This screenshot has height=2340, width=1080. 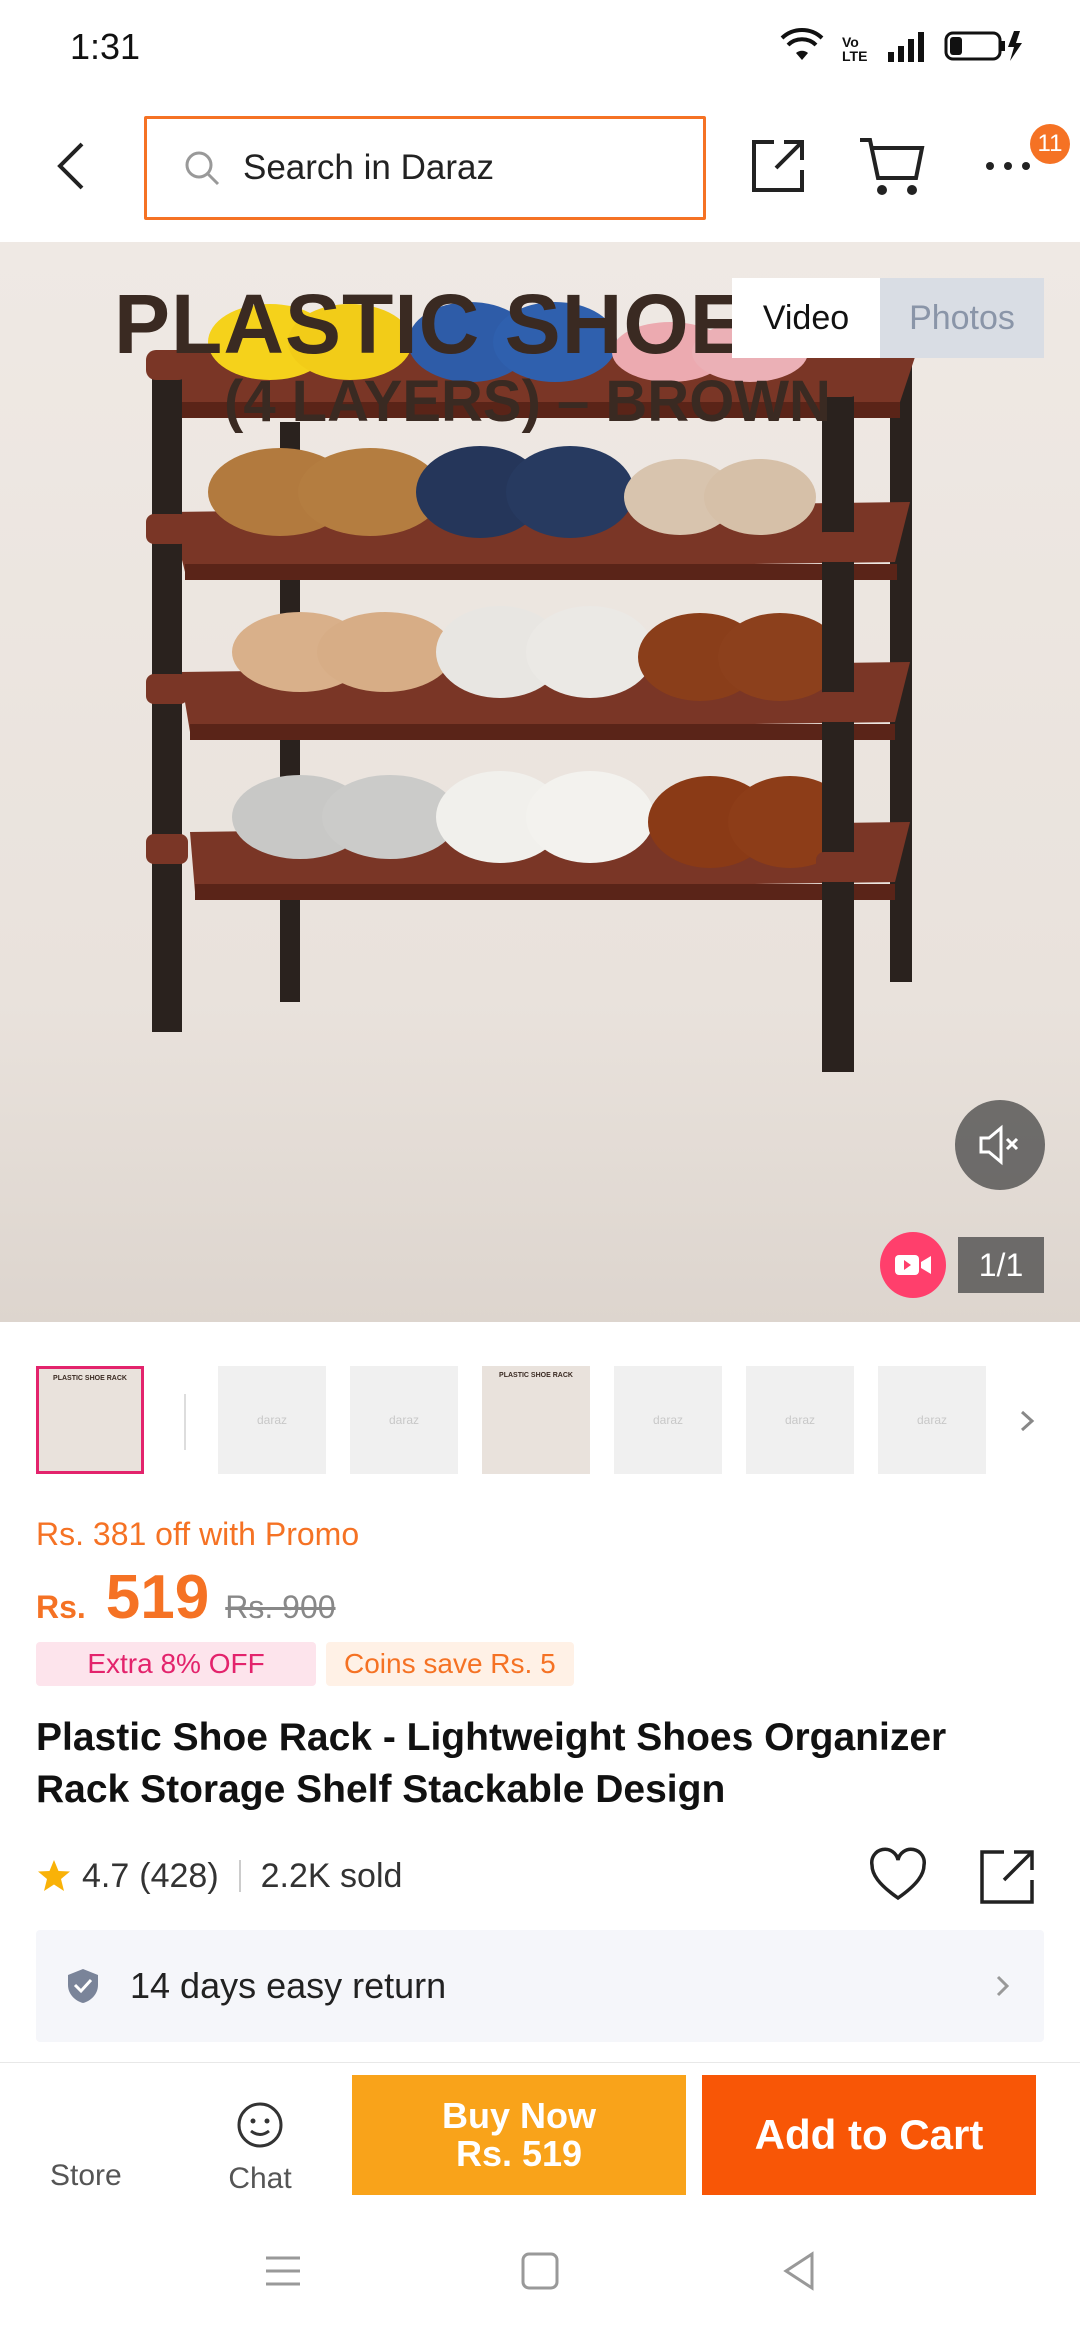 I want to click on home-nav-button, so click(x=540, y=2271).